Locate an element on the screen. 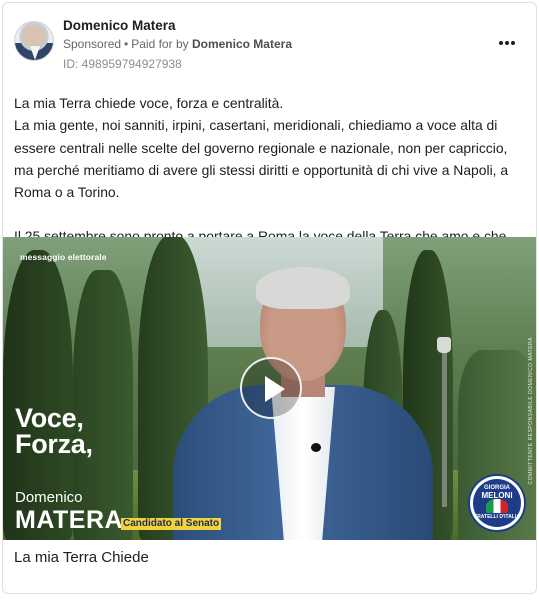 The height and width of the screenshot is (600, 539). candidate-role-badge: Candidato al Senato is located at coordinates (171, 524).